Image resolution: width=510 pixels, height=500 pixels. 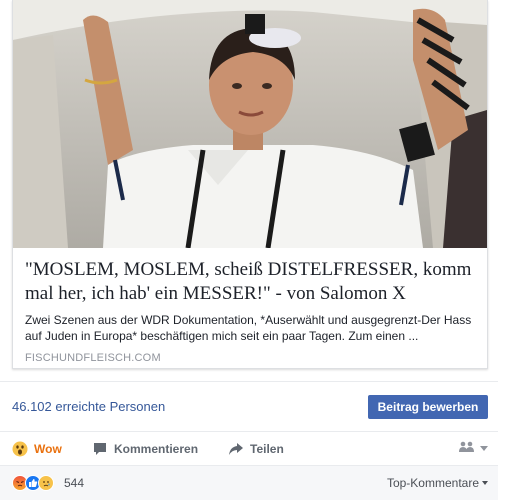 I want to click on wow-emoji-icon, so click(x=20, y=449).